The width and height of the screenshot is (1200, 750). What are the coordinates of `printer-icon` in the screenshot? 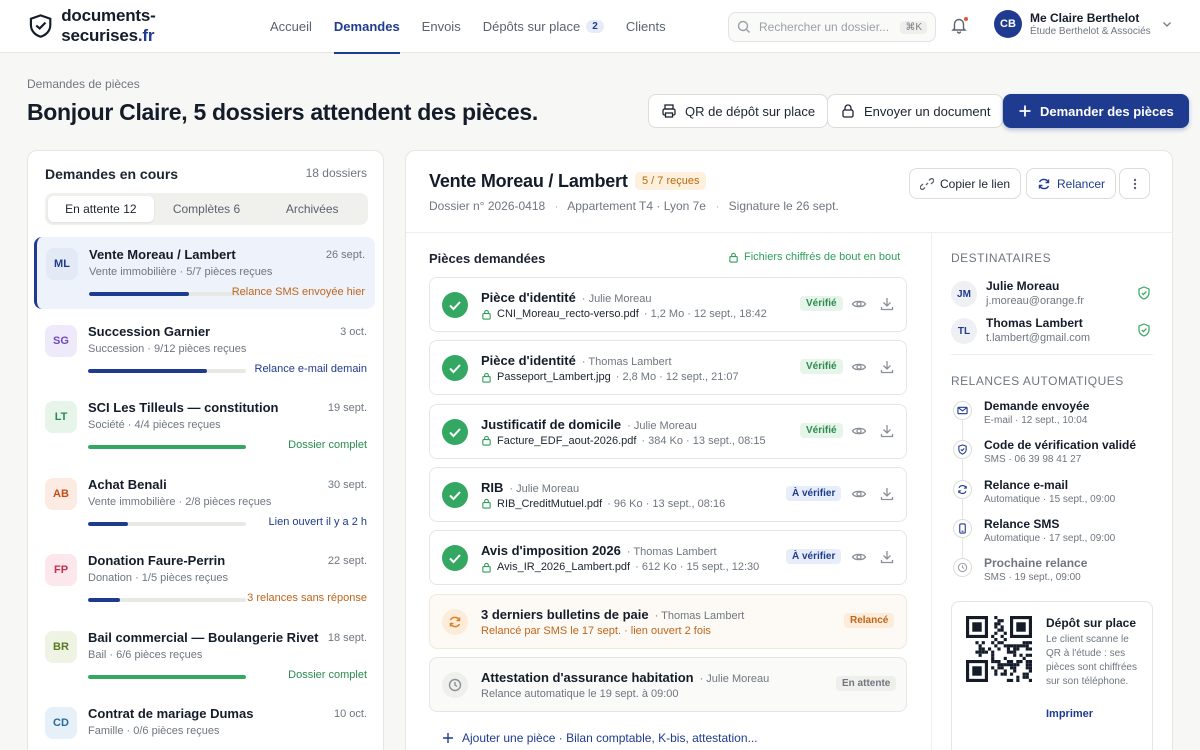 It's located at (669, 111).